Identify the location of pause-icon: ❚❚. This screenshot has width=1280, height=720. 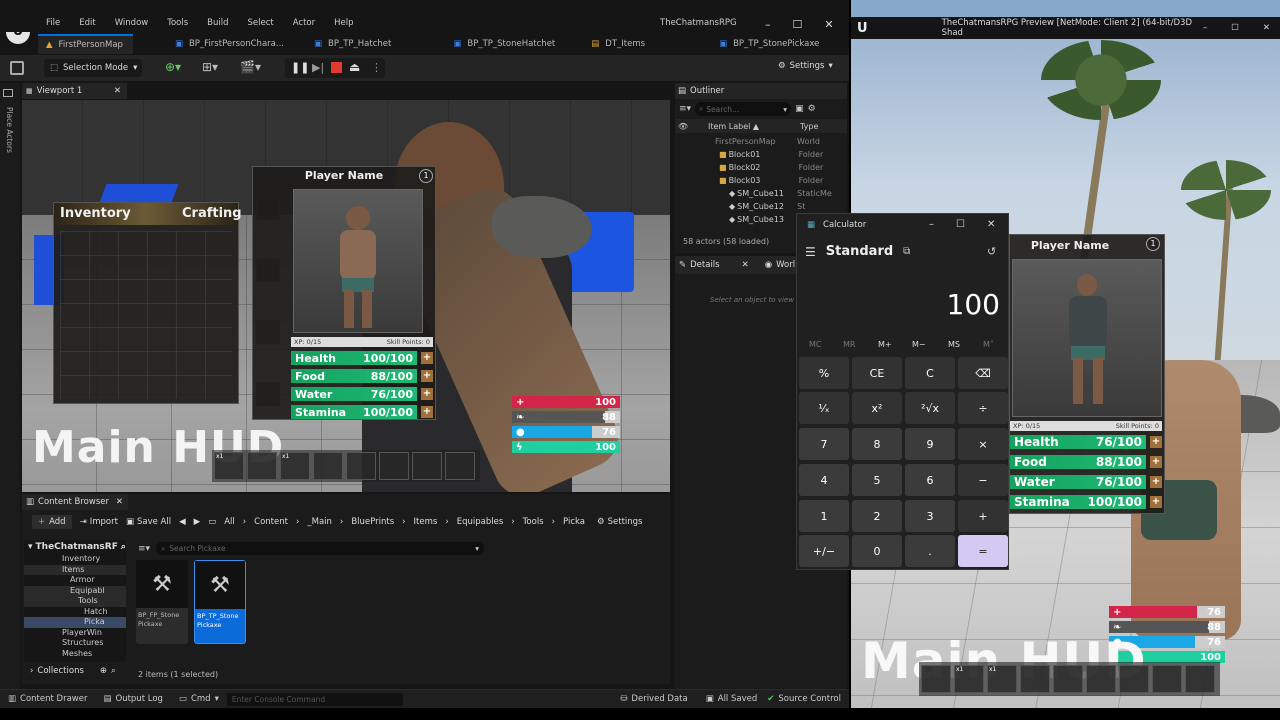
(300, 67).